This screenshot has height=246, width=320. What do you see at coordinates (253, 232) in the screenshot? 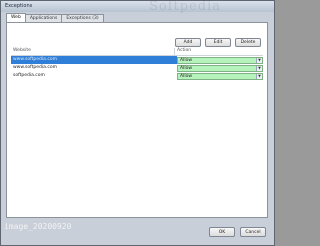
I see `cancel-button: Cancel` at bounding box center [253, 232].